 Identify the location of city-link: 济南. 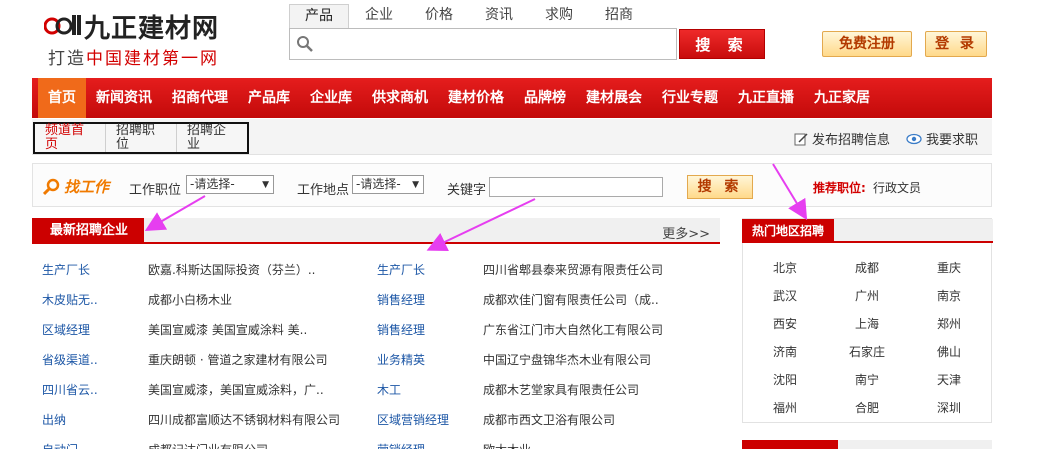
(785, 352).